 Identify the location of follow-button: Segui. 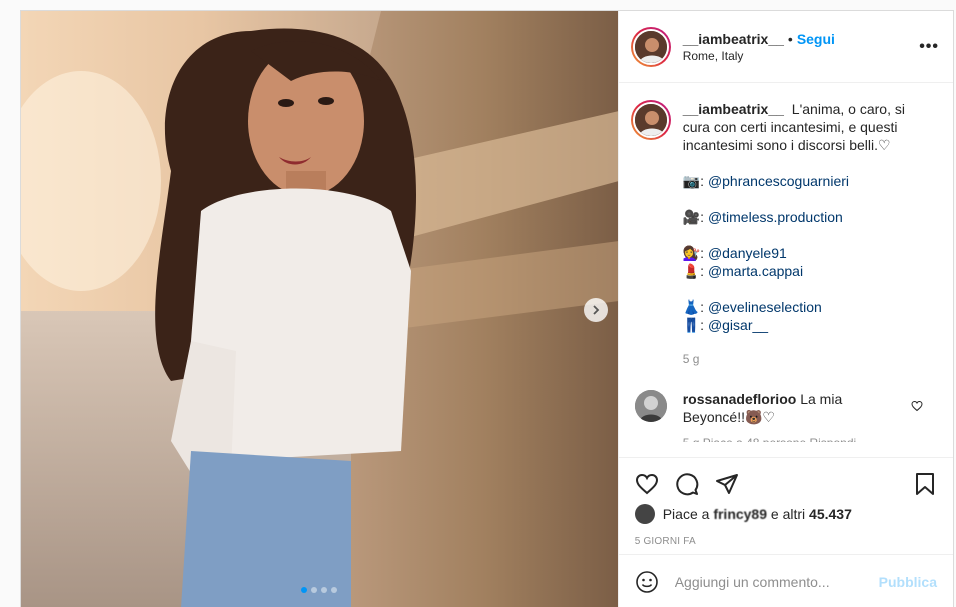
(816, 39).